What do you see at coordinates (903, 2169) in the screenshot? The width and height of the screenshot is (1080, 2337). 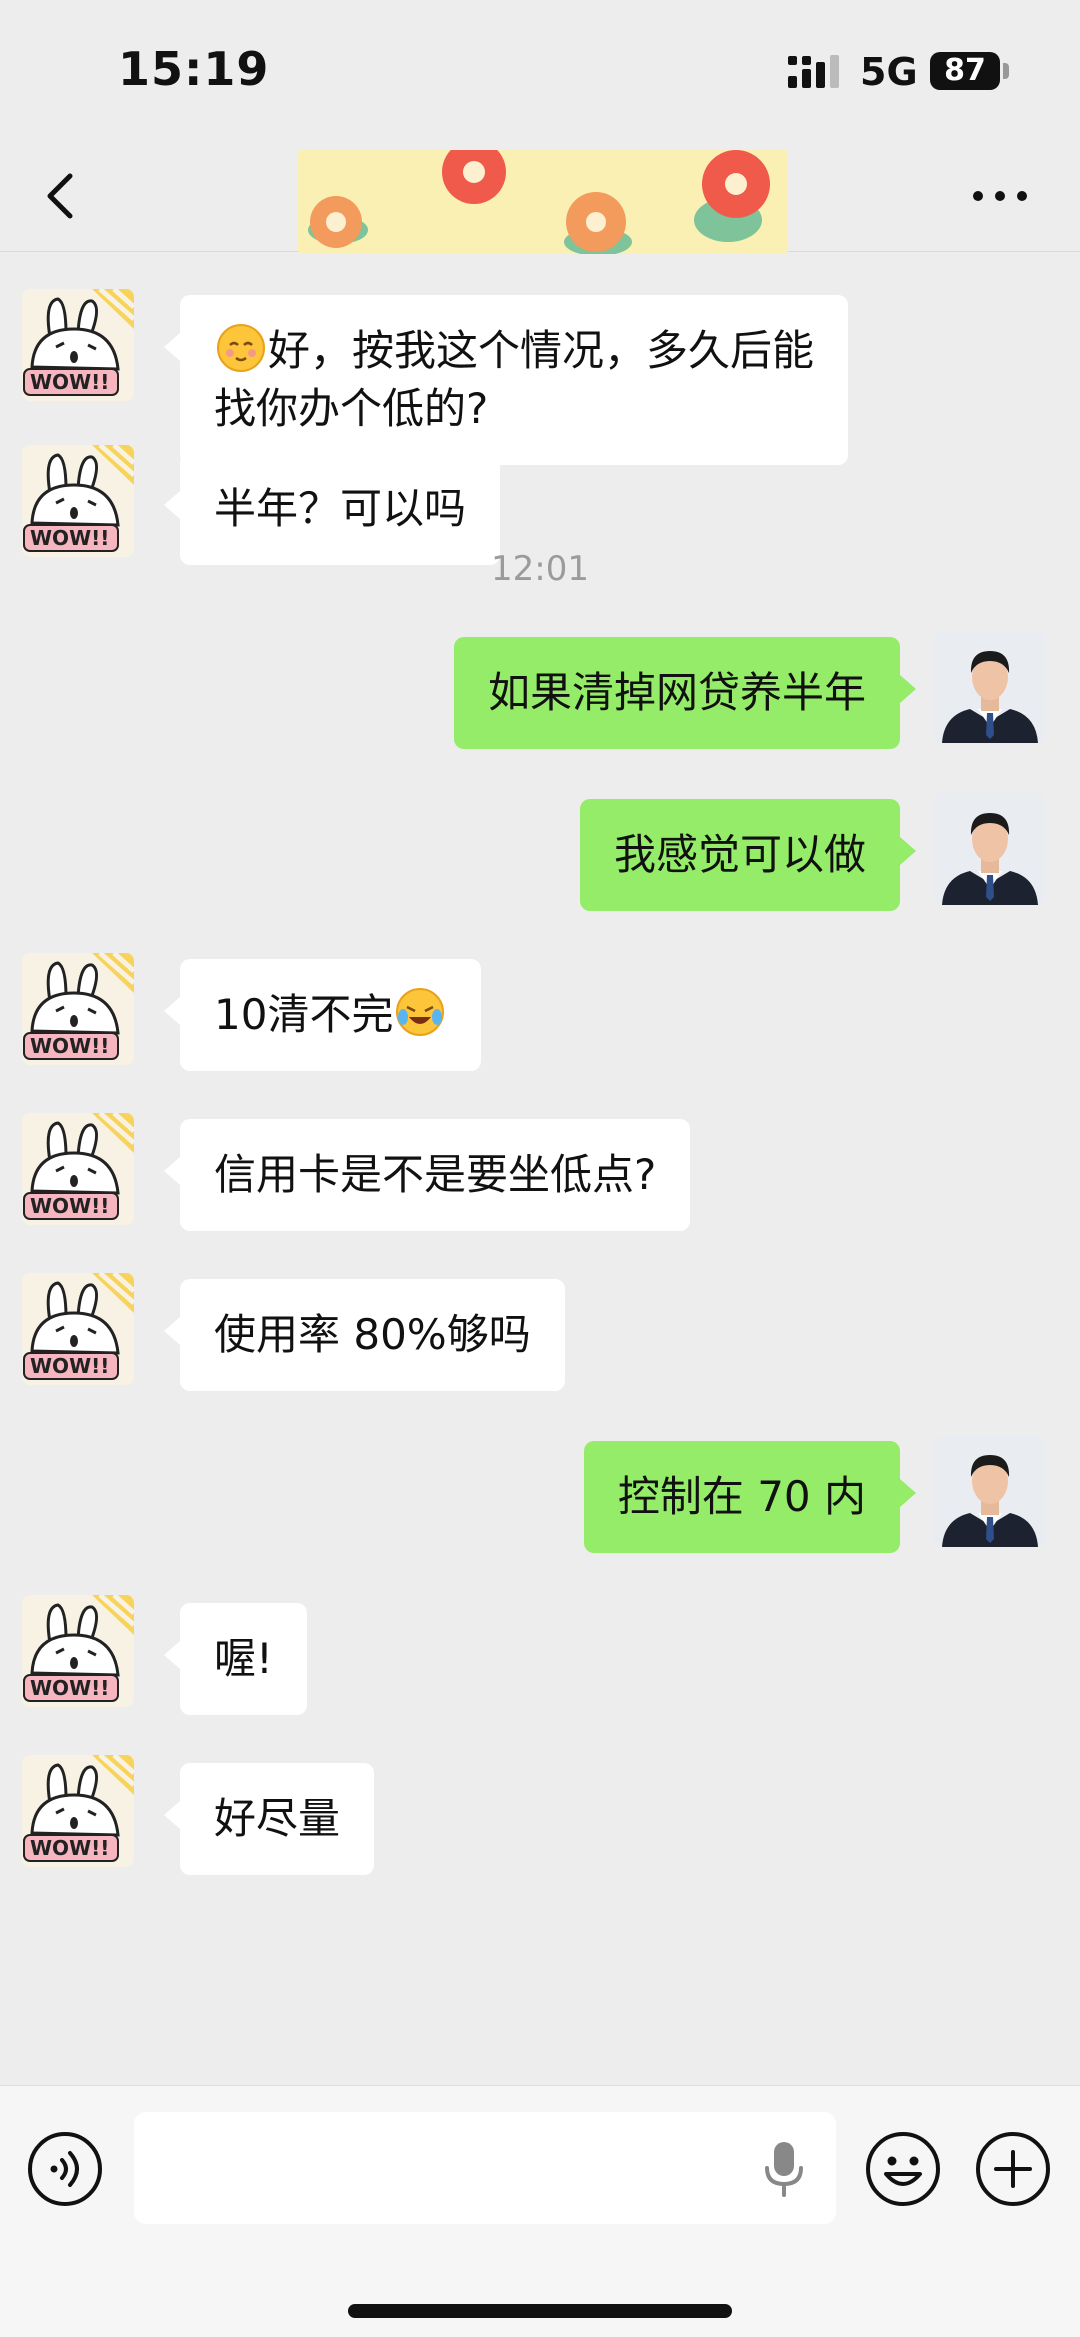 I see `smiley-icon` at bounding box center [903, 2169].